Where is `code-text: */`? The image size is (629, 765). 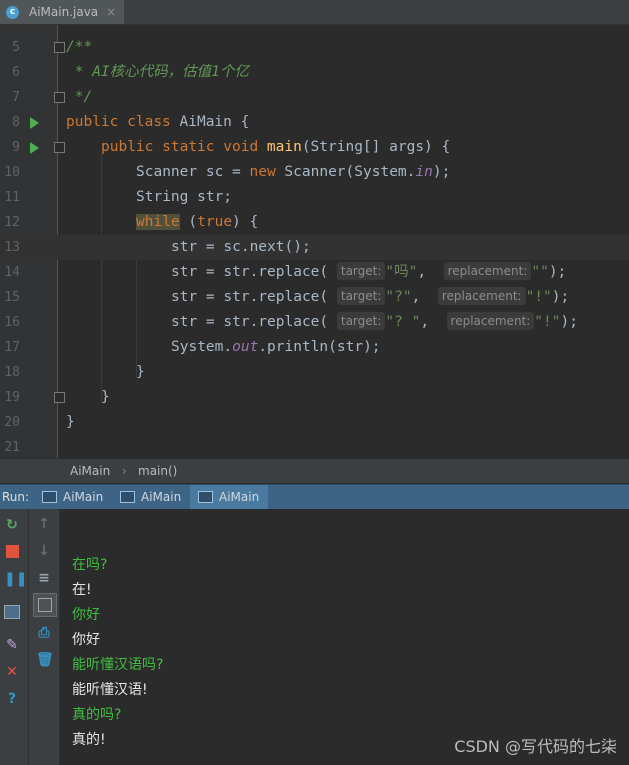
code-text: */ is located at coordinates (79, 97).